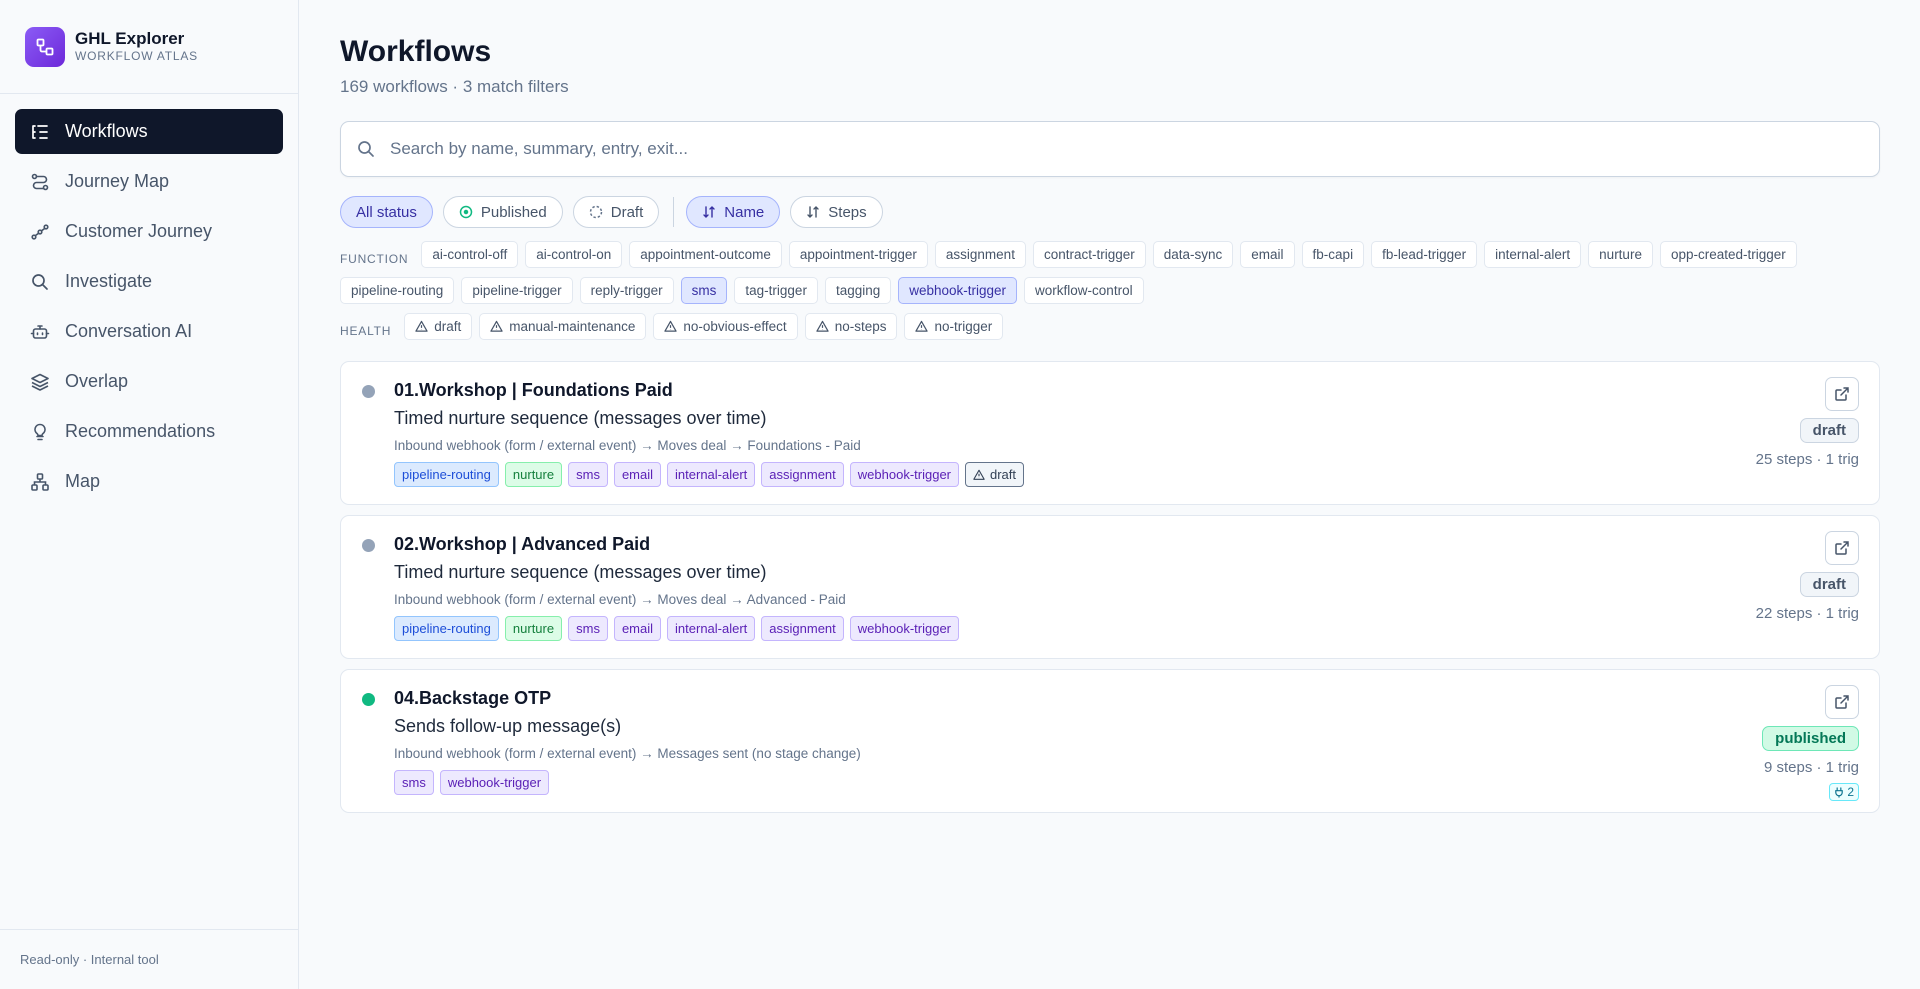  I want to click on pill-label: Steps, so click(847, 212).